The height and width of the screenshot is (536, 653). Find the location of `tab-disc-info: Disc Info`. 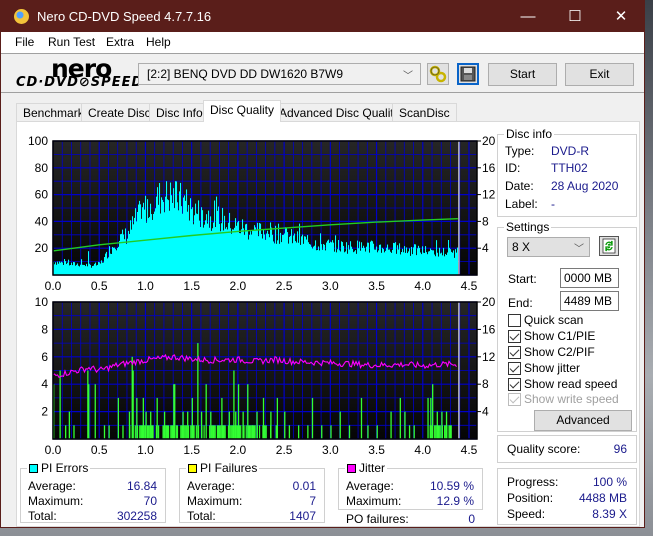

tab-disc-info: Disc Info is located at coordinates (179, 112).